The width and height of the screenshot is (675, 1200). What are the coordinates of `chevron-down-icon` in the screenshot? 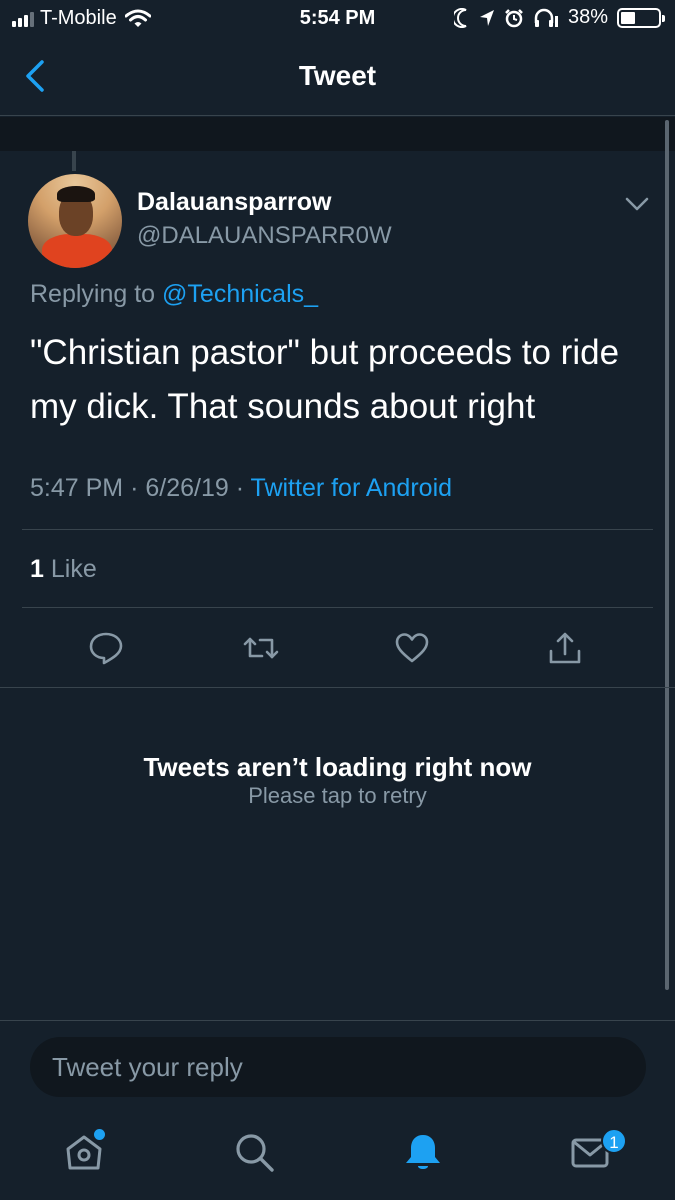 It's located at (637, 204).